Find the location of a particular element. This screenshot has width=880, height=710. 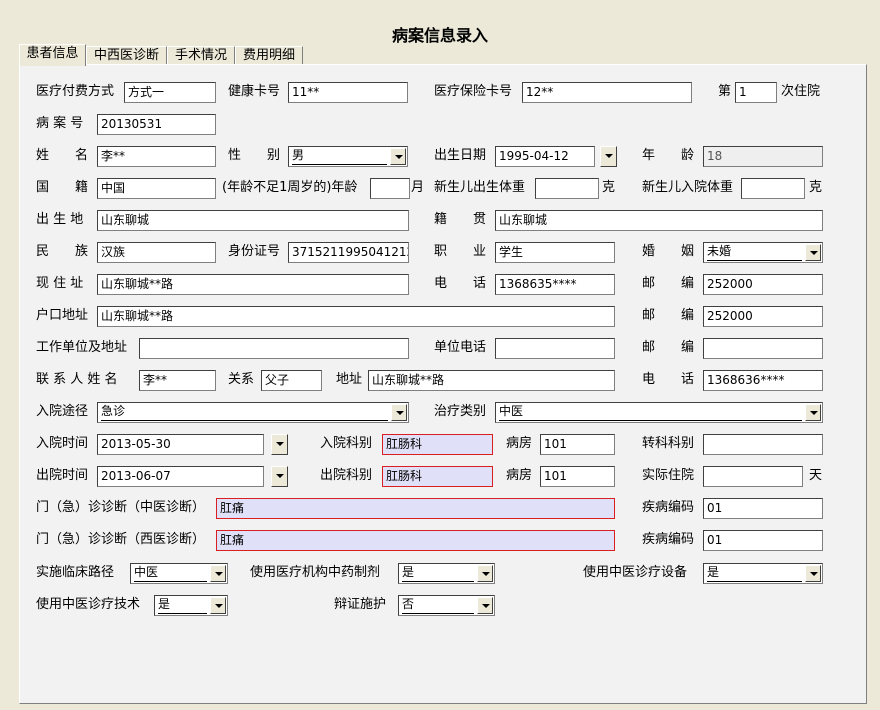

admission-dept-field: 肛肠科 is located at coordinates (437, 444).